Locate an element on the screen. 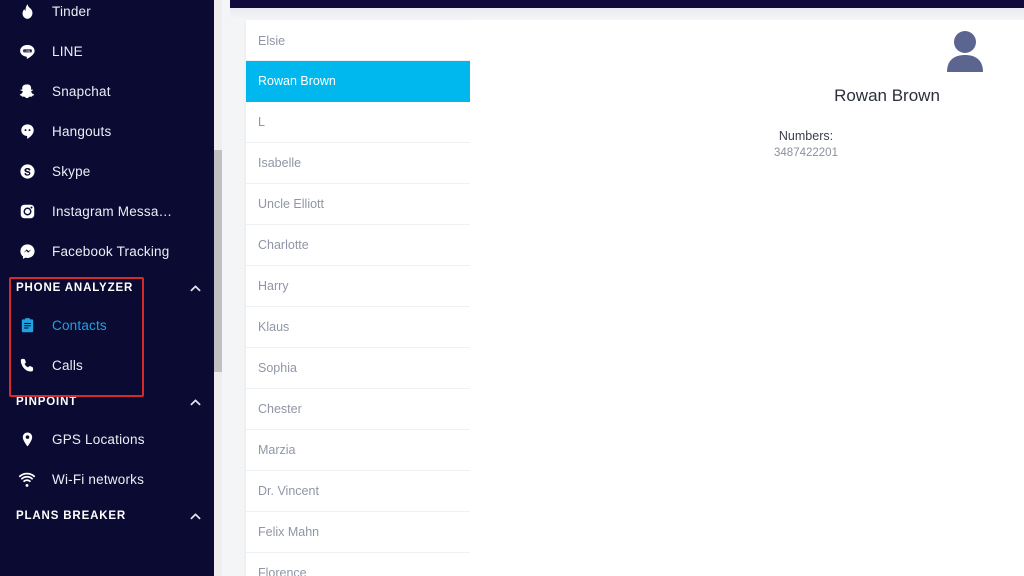 Image resolution: width=1024 pixels, height=576 pixels. contact-row: Dr. Vincent is located at coordinates (358, 491).